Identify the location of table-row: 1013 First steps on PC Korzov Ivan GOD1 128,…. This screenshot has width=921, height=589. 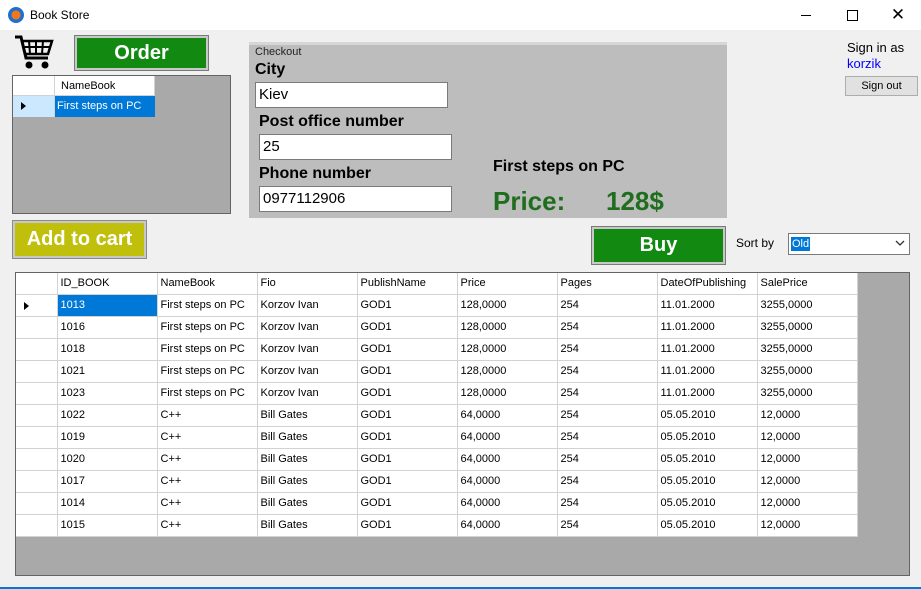
(437, 305).